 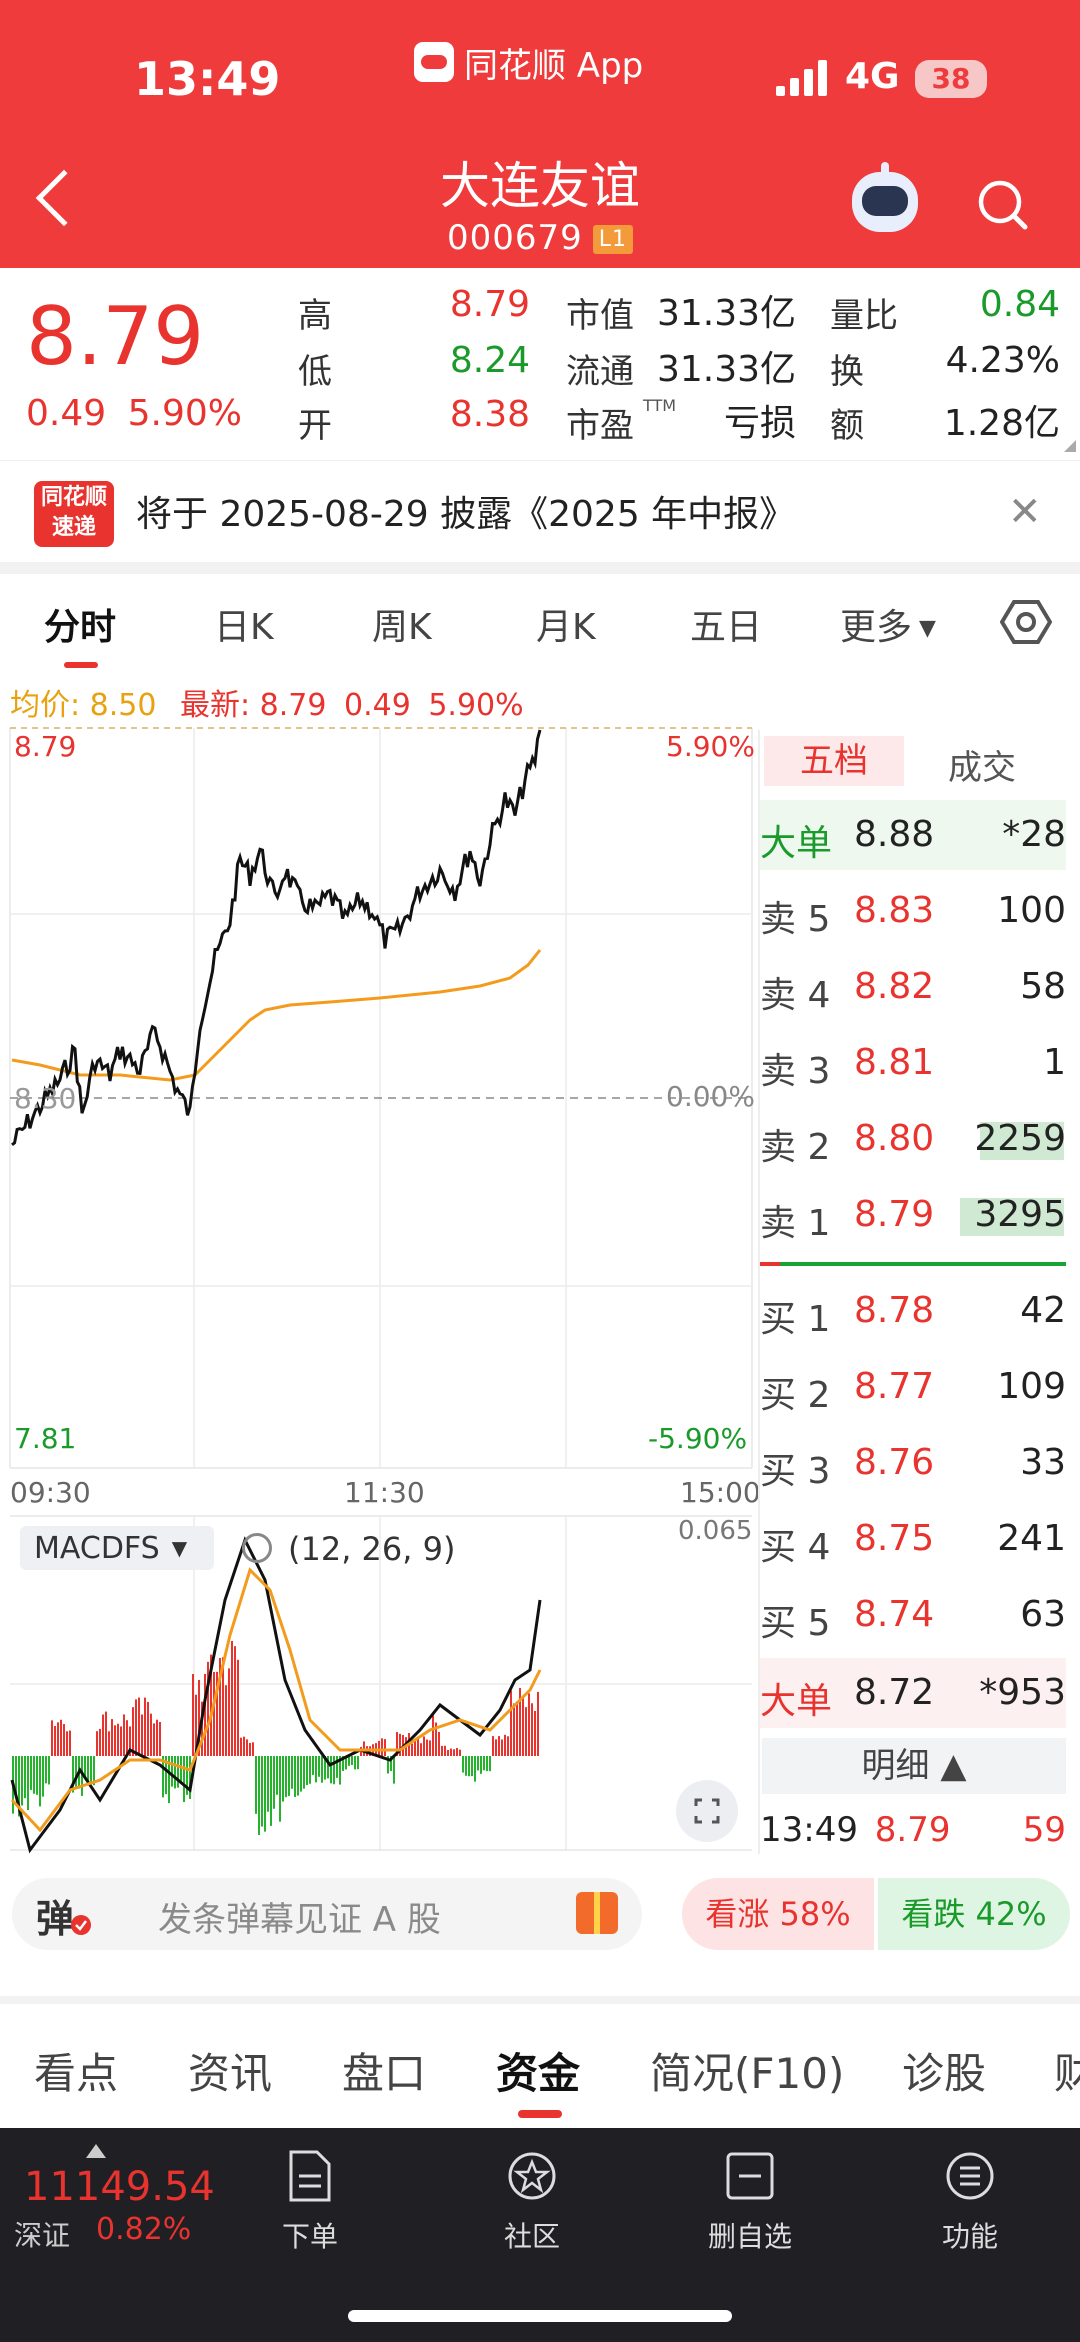 I want to click on assistant-robot-icon, so click(x=885, y=197).